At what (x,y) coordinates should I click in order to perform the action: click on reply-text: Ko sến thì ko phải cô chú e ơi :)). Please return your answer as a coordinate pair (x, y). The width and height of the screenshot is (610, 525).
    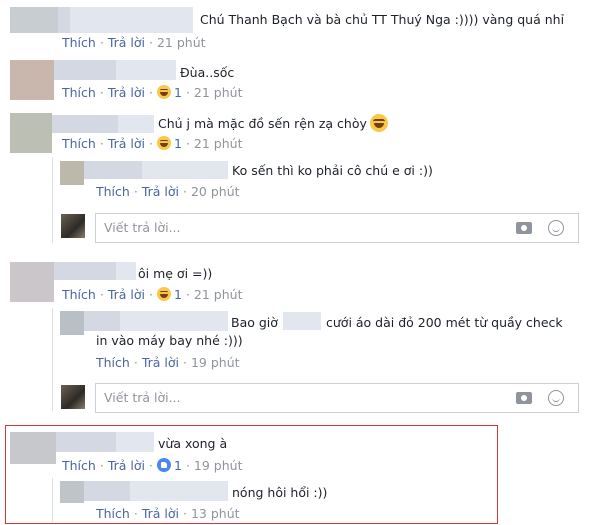
    Looking at the image, I should click on (332, 170).